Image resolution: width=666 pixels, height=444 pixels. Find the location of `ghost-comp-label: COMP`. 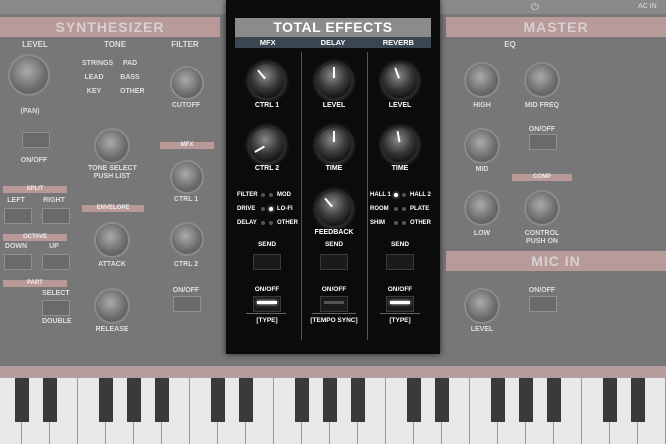

ghost-comp-label: COMP is located at coordinates (542, 177).